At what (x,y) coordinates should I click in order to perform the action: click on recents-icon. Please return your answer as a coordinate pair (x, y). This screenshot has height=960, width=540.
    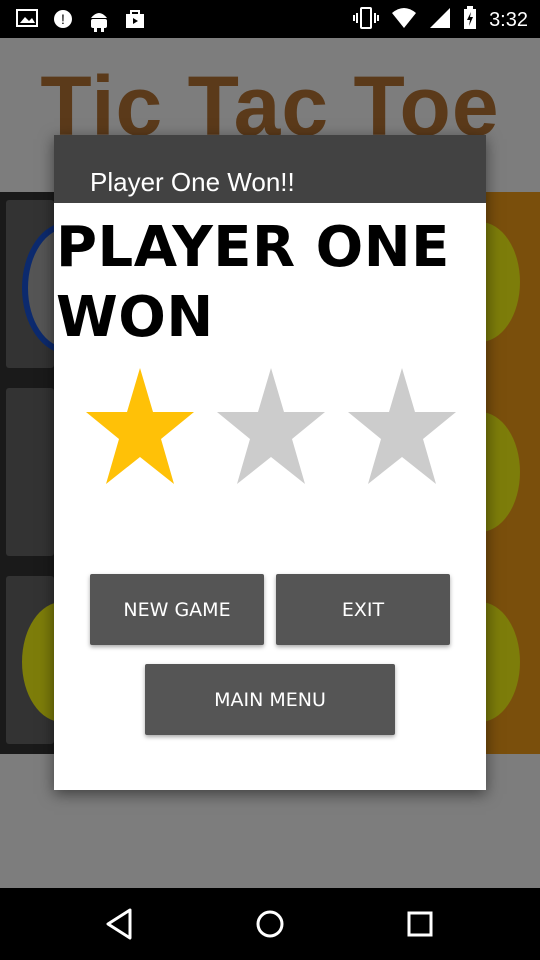
    Looking at the image, I should click on (420, 924).